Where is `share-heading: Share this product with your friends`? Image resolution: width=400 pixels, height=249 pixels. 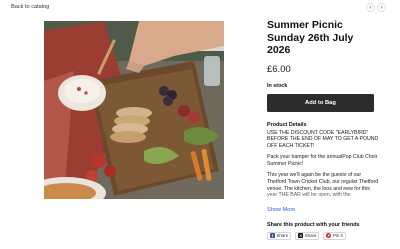 share-heading: Share this product with your friends is located at coordinates (313, 224).